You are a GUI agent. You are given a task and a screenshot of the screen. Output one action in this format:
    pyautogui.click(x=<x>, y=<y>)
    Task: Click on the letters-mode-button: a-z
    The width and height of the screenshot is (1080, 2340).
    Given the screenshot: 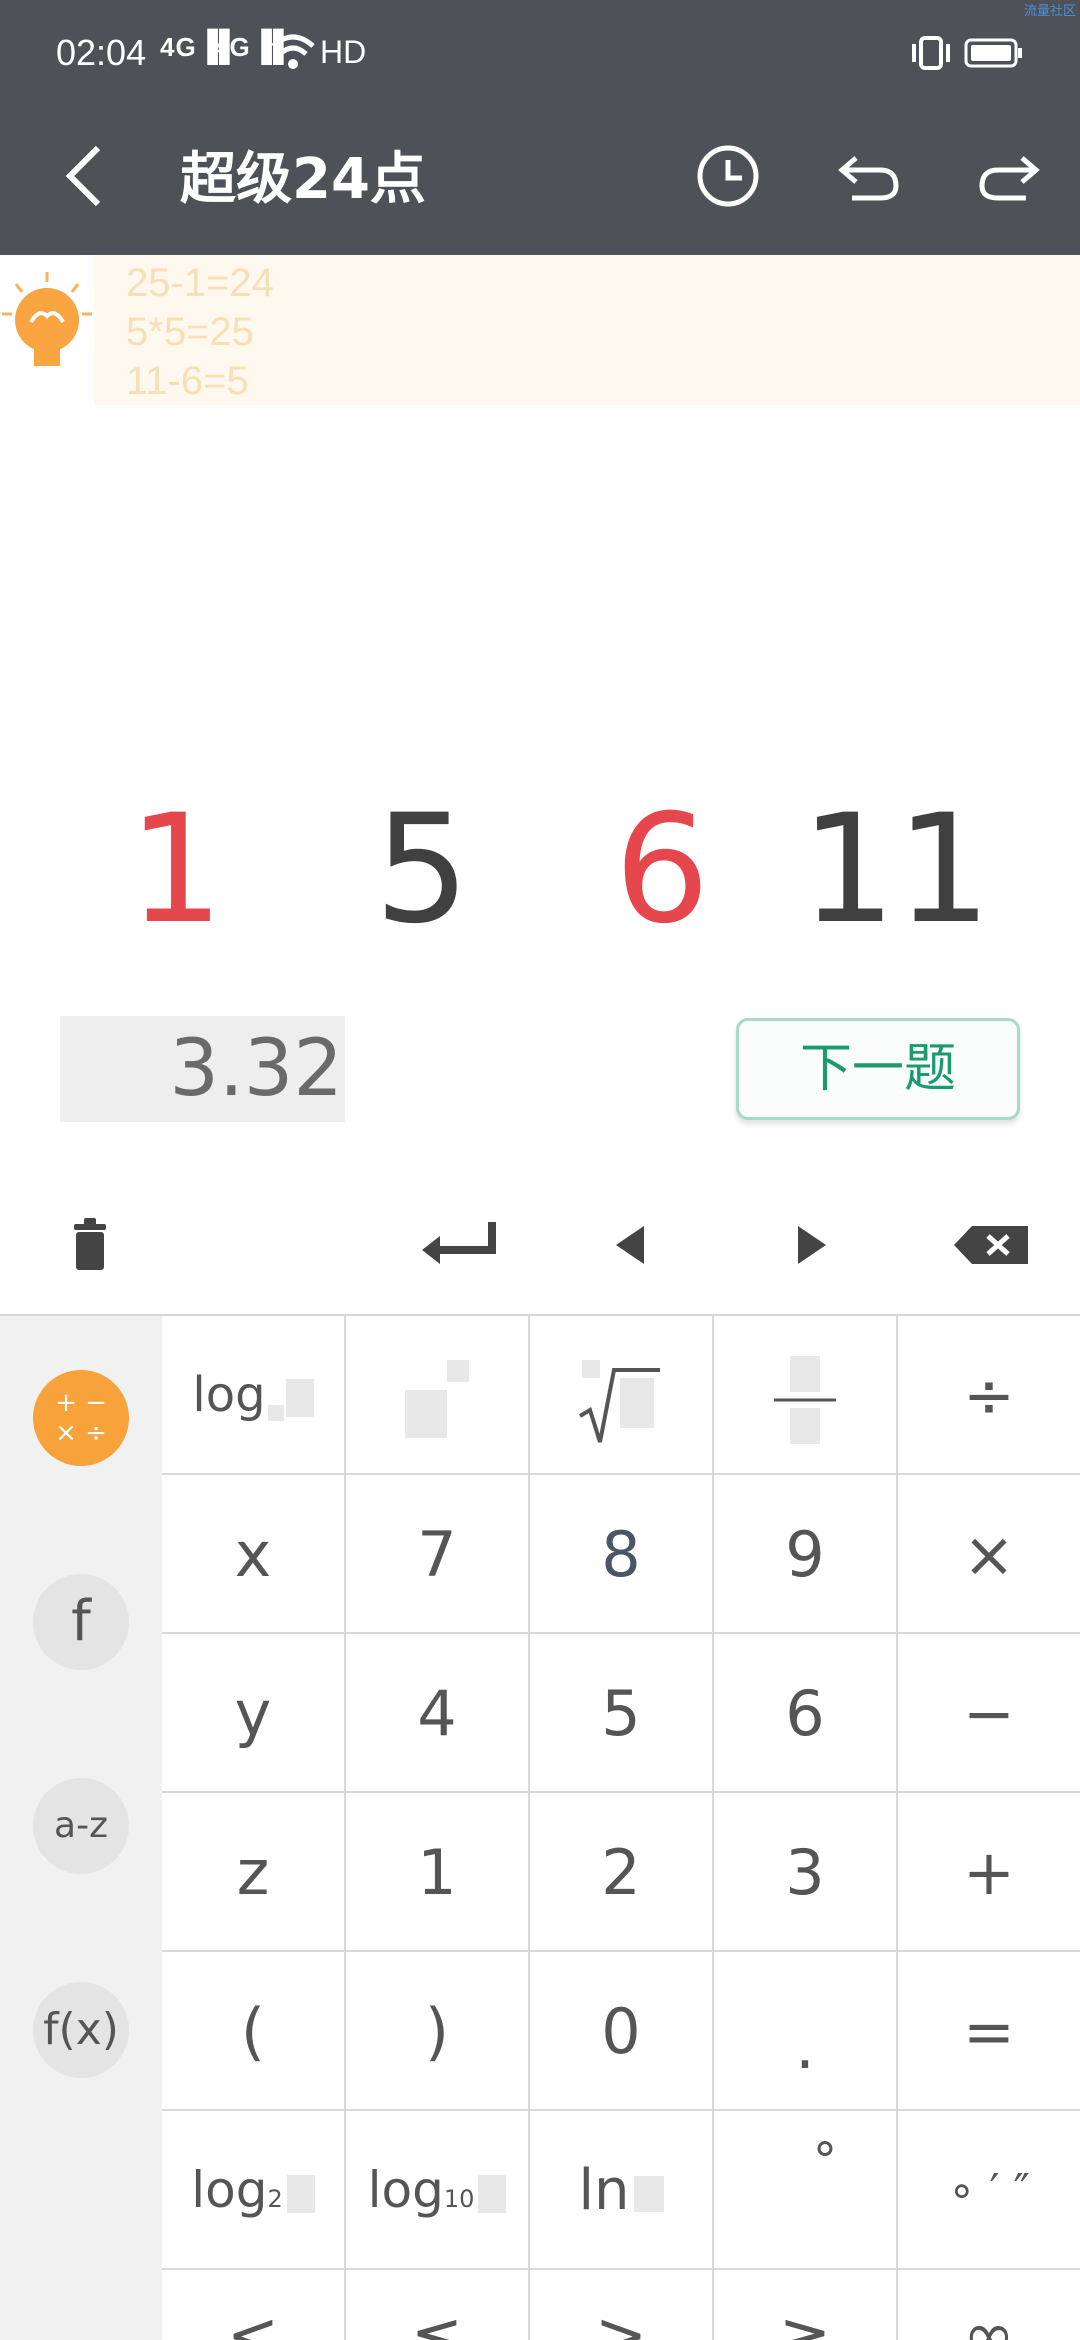 What is the action you would take?
    pyautogui.click(x=81, y=1826)
    